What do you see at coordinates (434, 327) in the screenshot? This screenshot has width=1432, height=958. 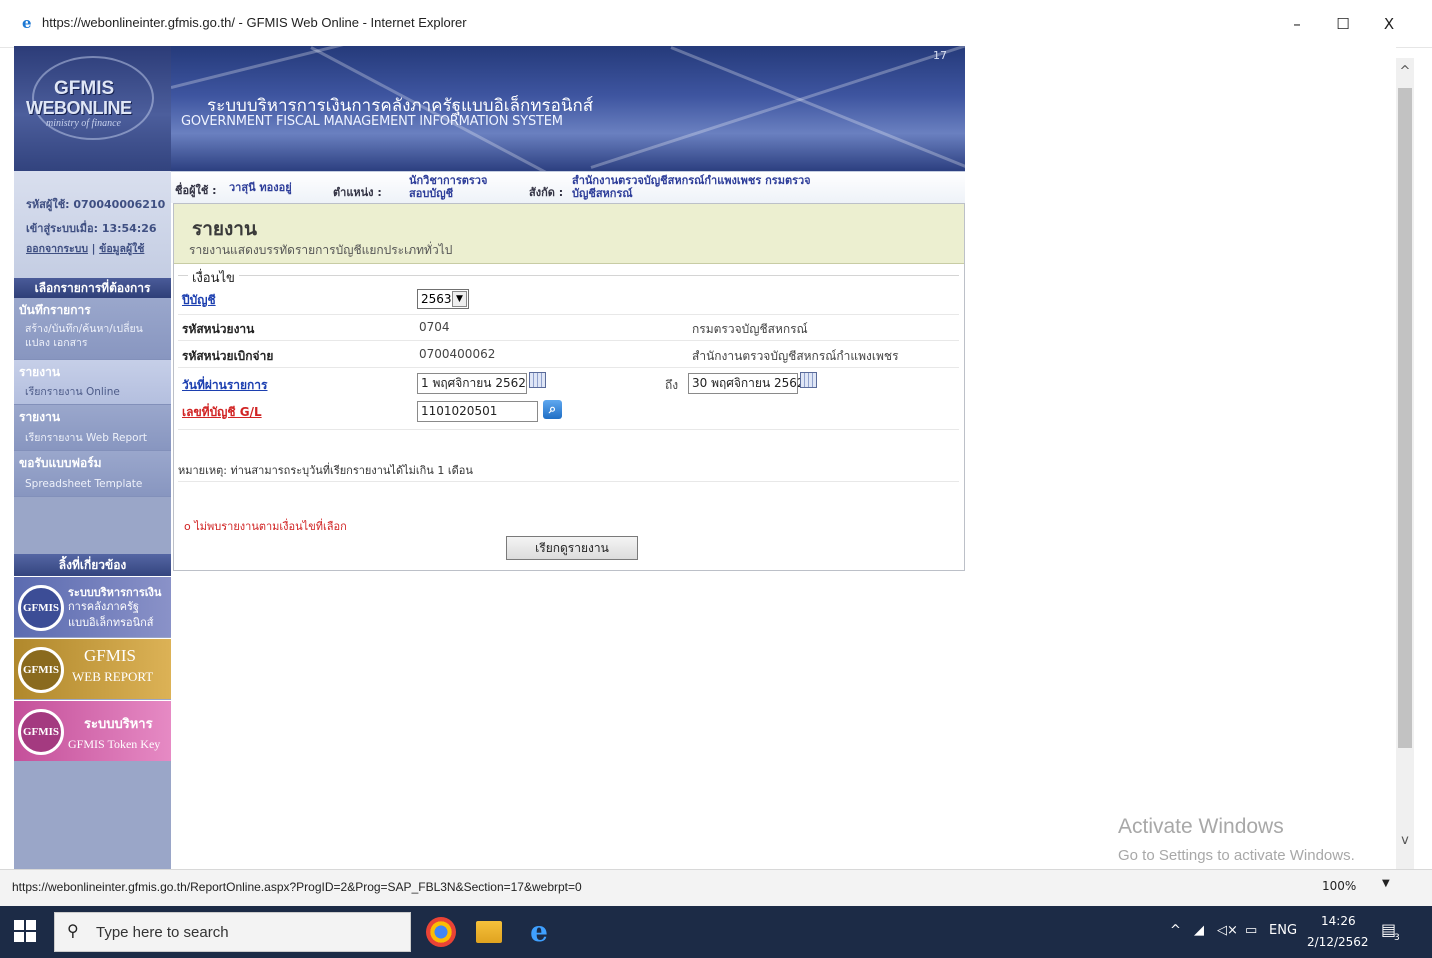 I see `unit-code-value: 0704` at bounding box center [434, 327].